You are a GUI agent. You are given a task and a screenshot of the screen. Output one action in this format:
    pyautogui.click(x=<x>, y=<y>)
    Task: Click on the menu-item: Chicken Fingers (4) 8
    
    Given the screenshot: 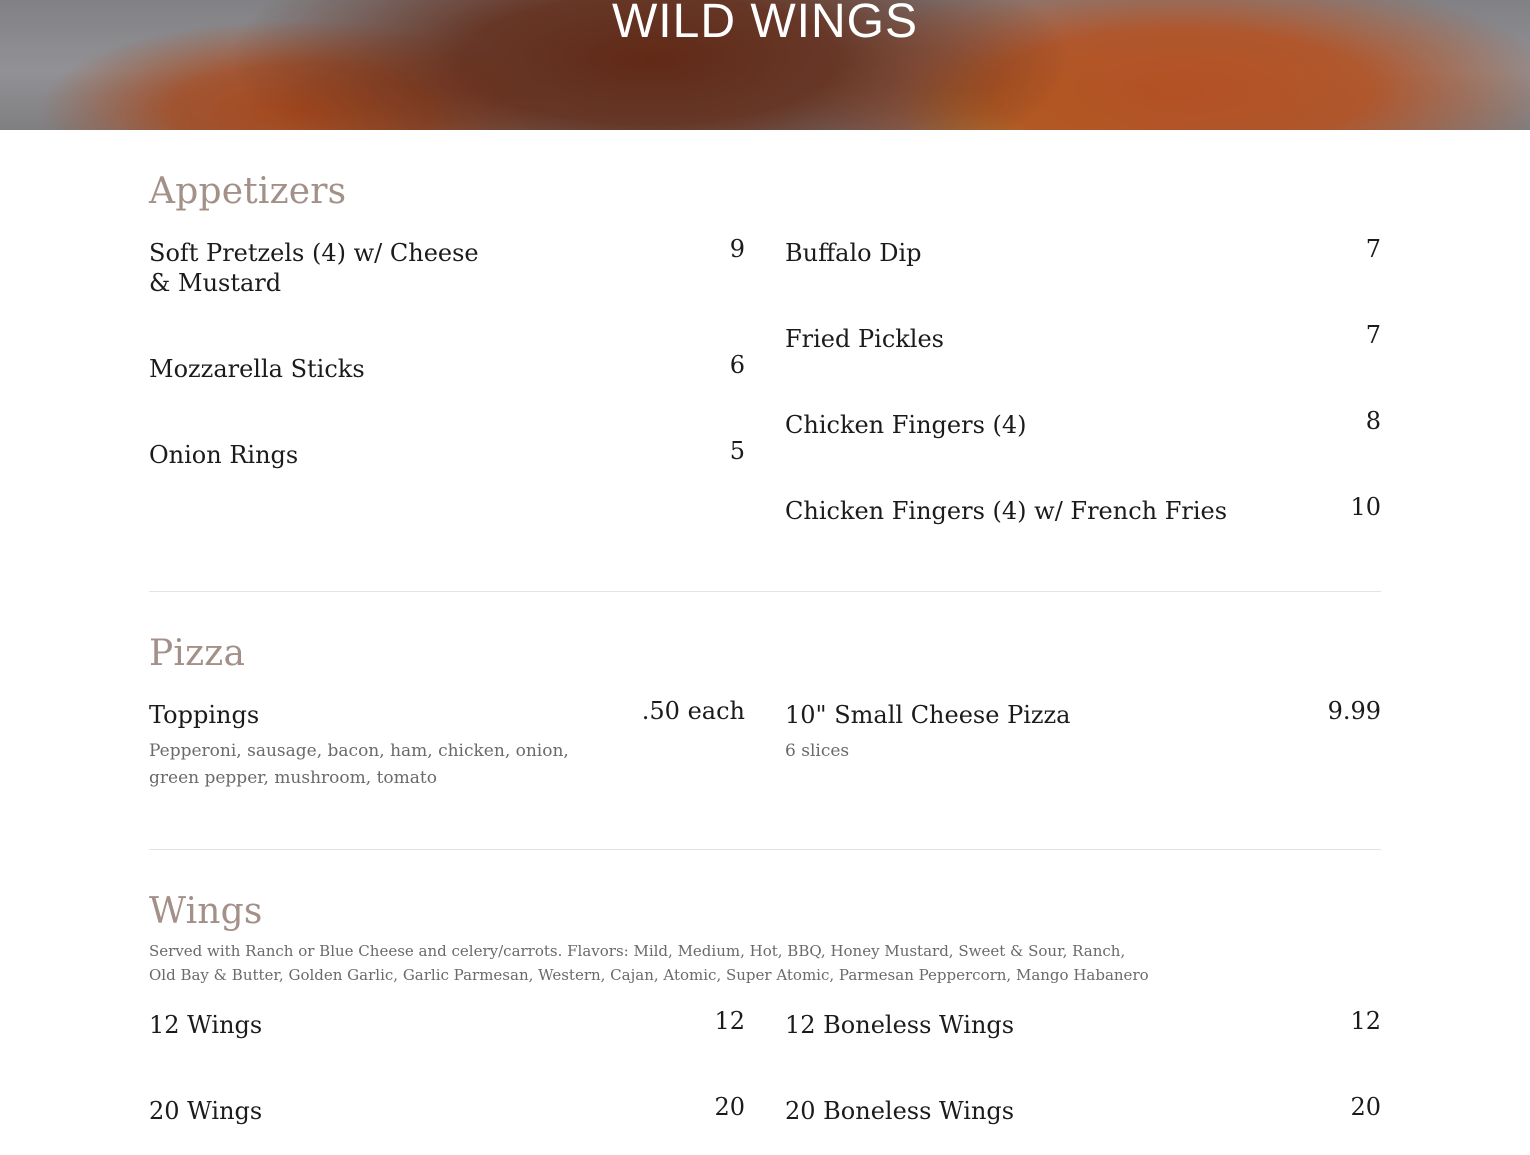 What is the action you would take?
    pyautogui.click(x=1083, y=424)
    